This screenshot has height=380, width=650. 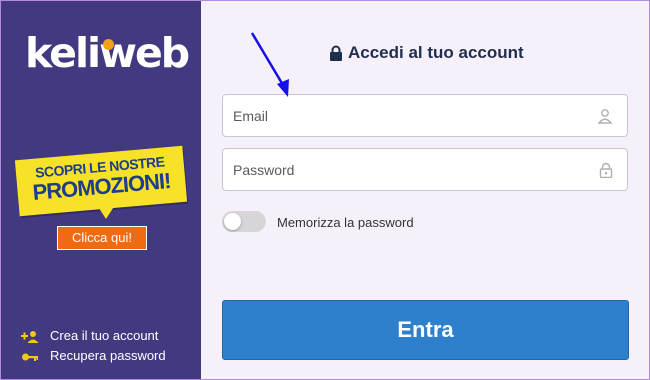 I want to click on login-submit-button: Entra, so click(x=425, y=330).